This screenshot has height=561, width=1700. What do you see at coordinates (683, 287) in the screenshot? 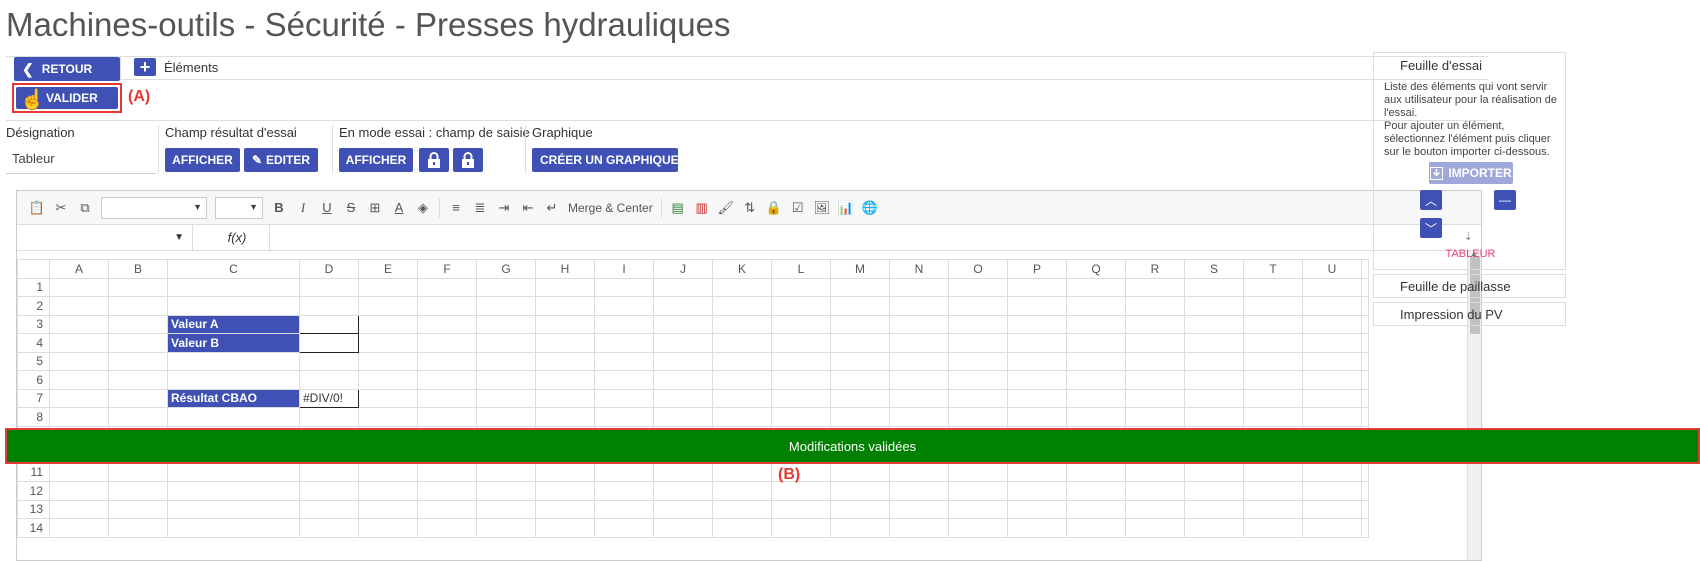
I see `cell-j1` at bounding box center [683, 287].